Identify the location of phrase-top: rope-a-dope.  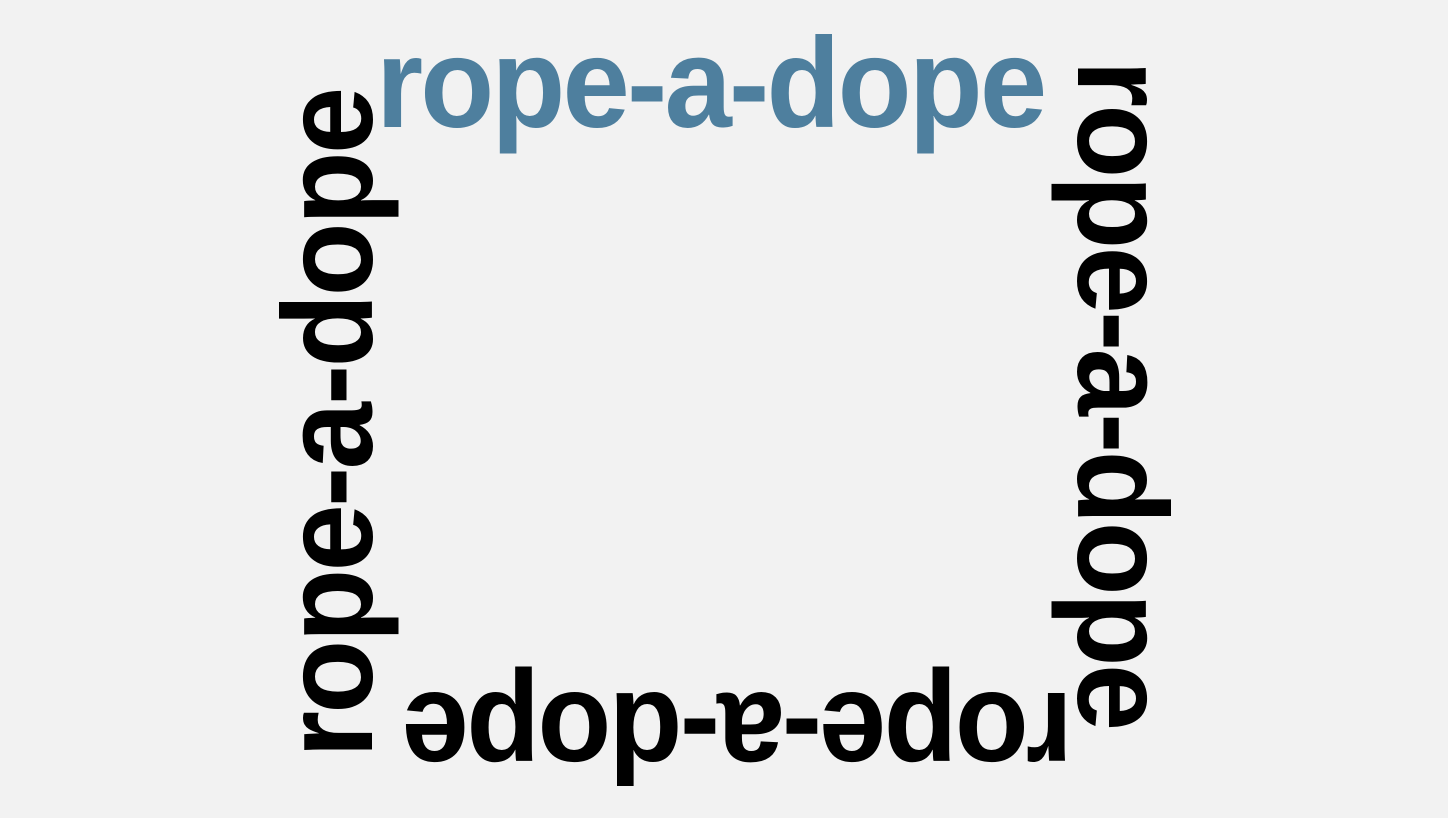
(711, 83).